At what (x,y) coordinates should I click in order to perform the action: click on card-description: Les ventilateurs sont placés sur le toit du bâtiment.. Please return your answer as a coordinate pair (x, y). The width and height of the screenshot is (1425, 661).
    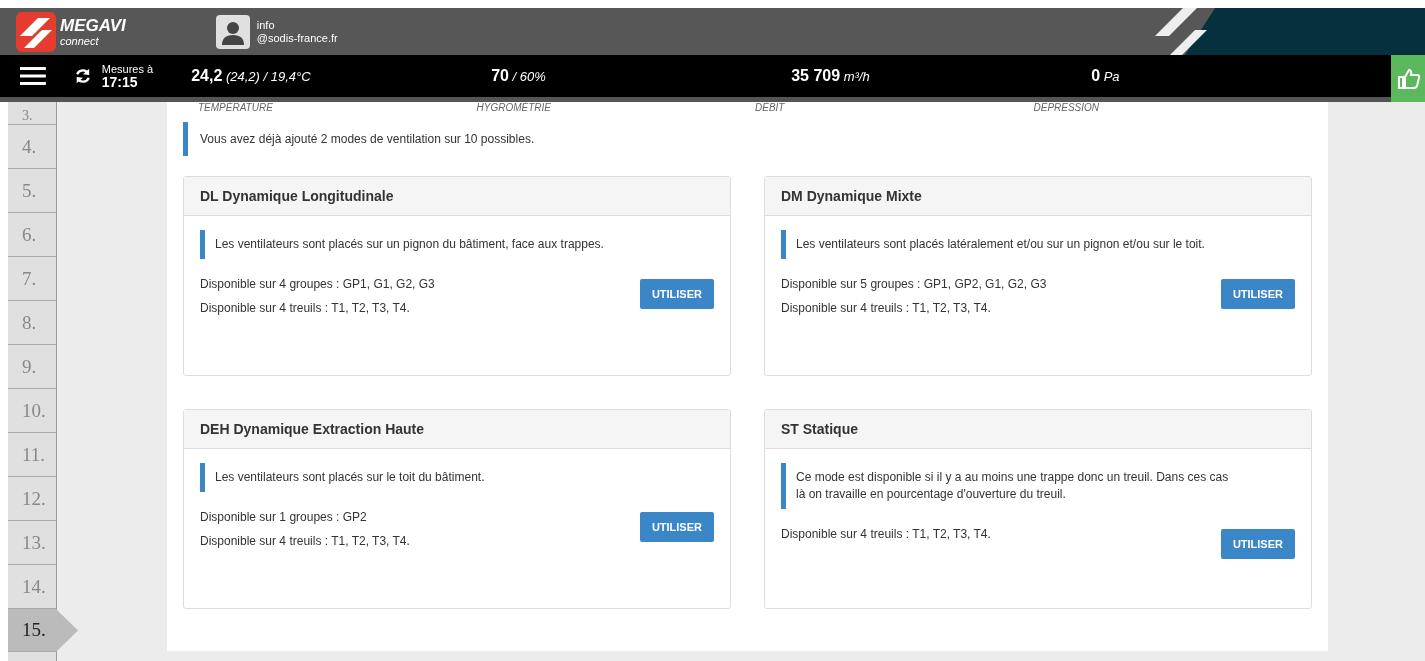
    Looking at the image, I should click on (432, 477).